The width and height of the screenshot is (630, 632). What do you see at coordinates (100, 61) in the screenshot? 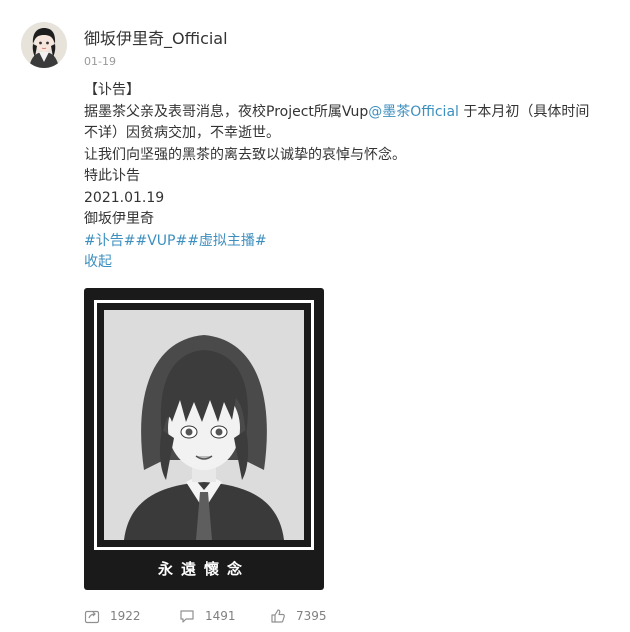
I see `post-date: 01-19` at bounding box center [100, 61].